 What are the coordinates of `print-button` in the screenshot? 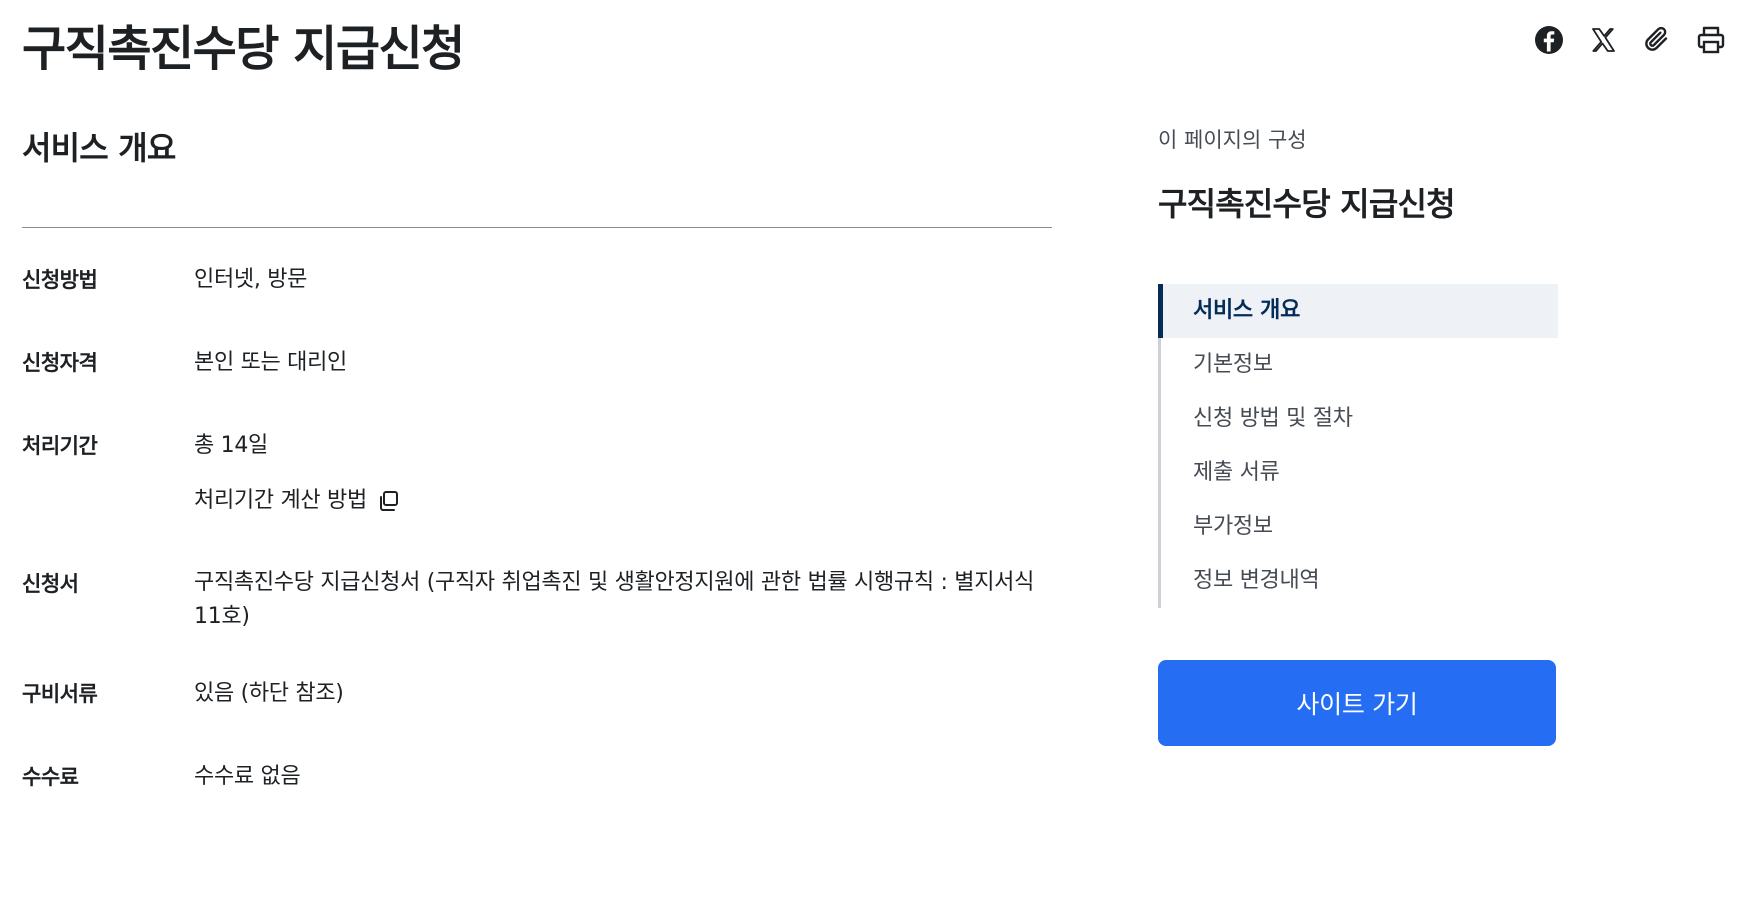 It's located at (1711, 40).